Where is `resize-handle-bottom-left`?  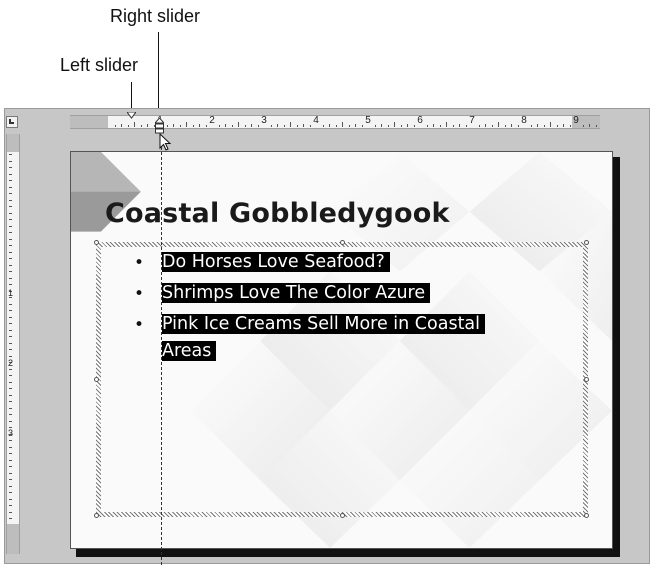 resize-handle-bottom-left is located at coordinates (96, 515).